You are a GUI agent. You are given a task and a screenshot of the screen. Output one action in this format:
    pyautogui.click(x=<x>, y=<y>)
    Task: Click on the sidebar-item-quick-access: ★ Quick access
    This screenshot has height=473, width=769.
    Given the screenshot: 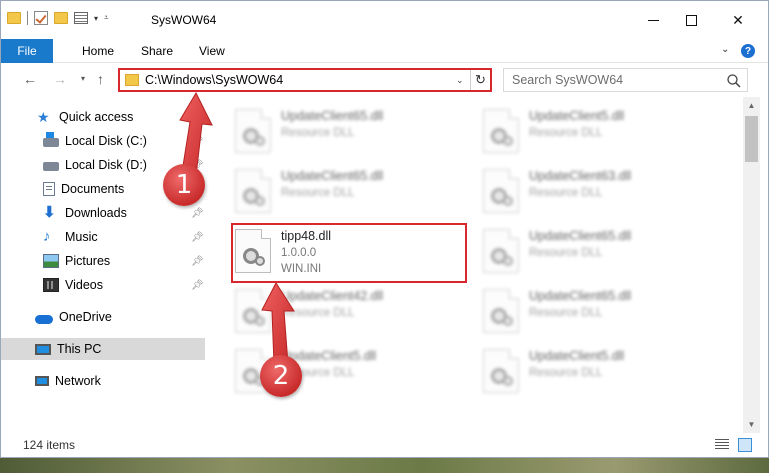 What is the action you would take?
    pyautogui.click(x=103, y=117)
    